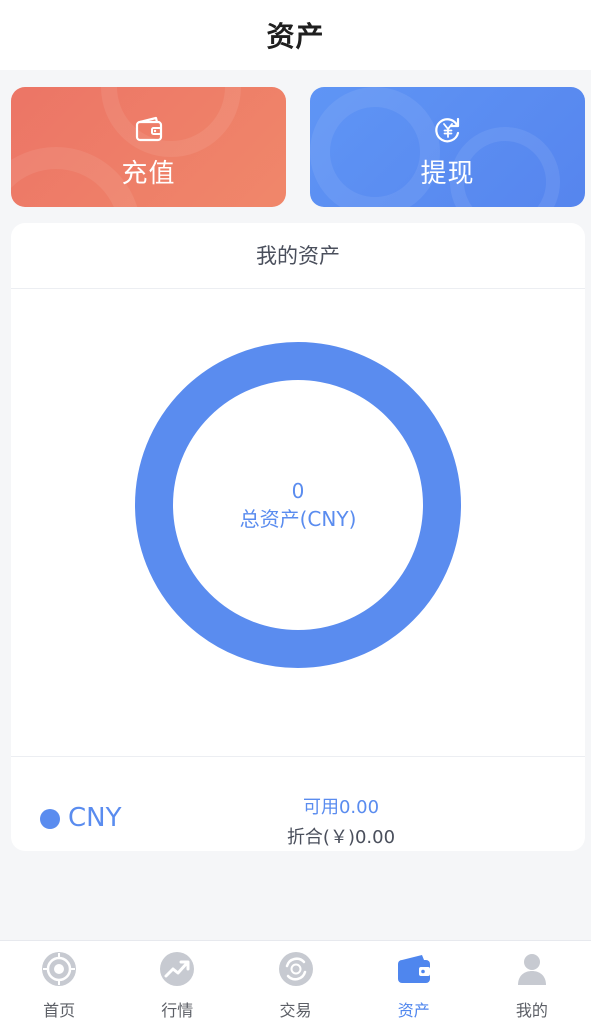 The image size is (591, 1024). I want to click on available-balance: 可用0.00, so click(341, 807).